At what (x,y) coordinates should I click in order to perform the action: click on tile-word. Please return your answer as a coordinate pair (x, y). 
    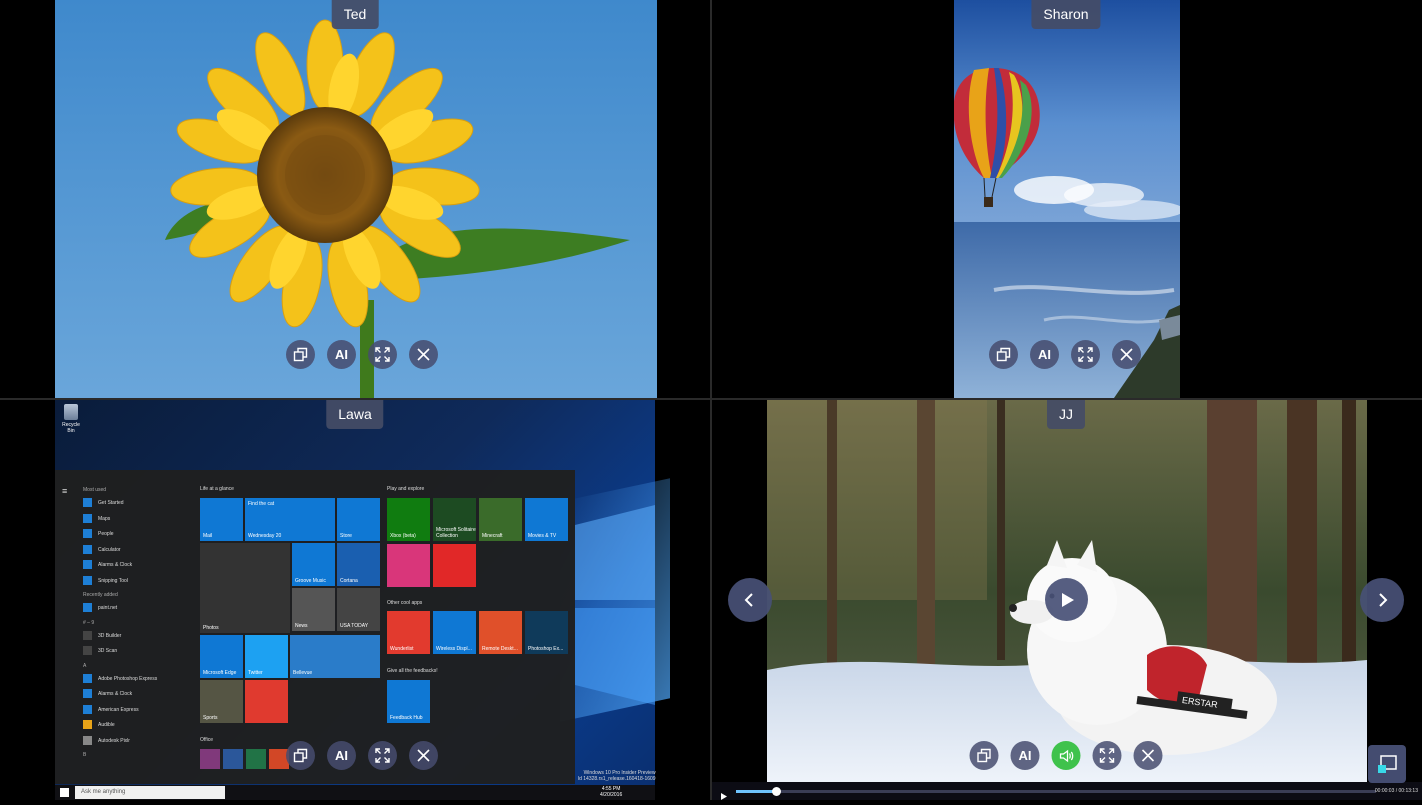
    Looking at the image, I should click on (233, 759).